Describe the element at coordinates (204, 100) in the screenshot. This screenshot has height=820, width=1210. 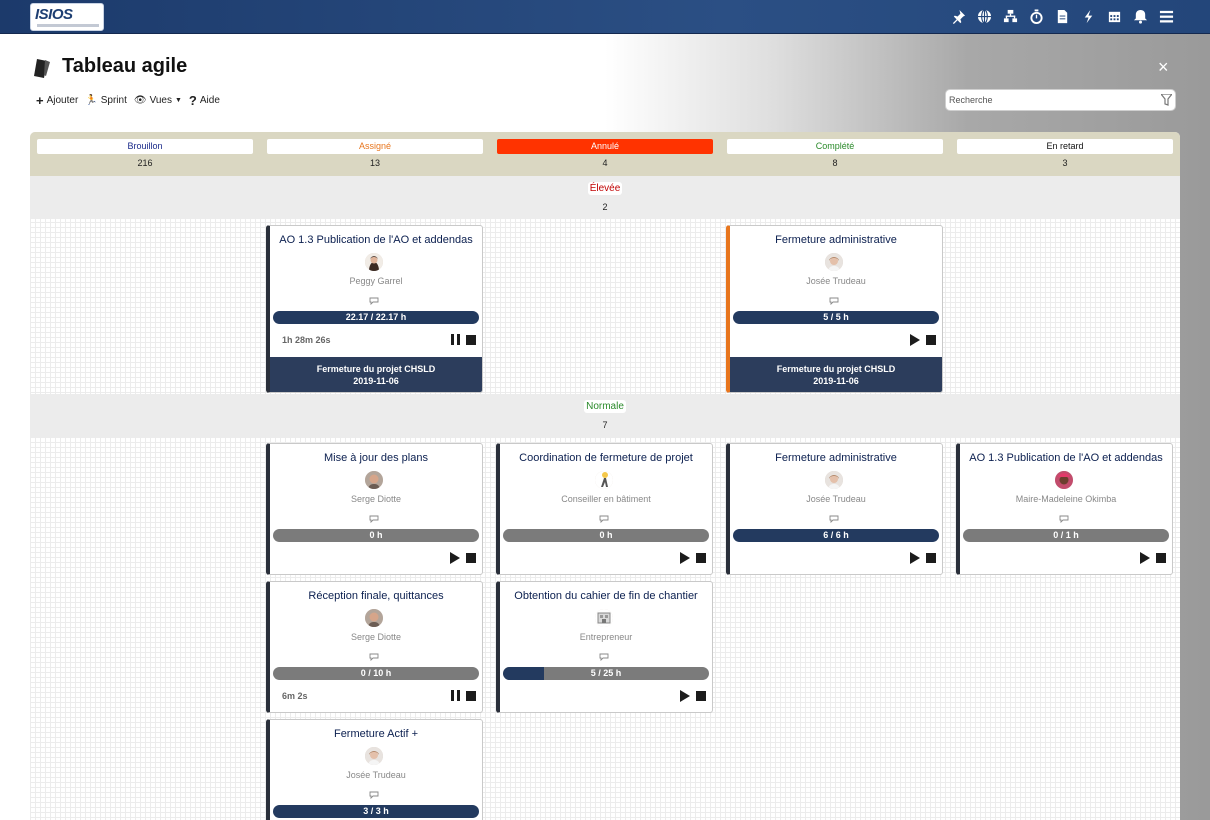
I see `help-button: ? Aide` at that location.